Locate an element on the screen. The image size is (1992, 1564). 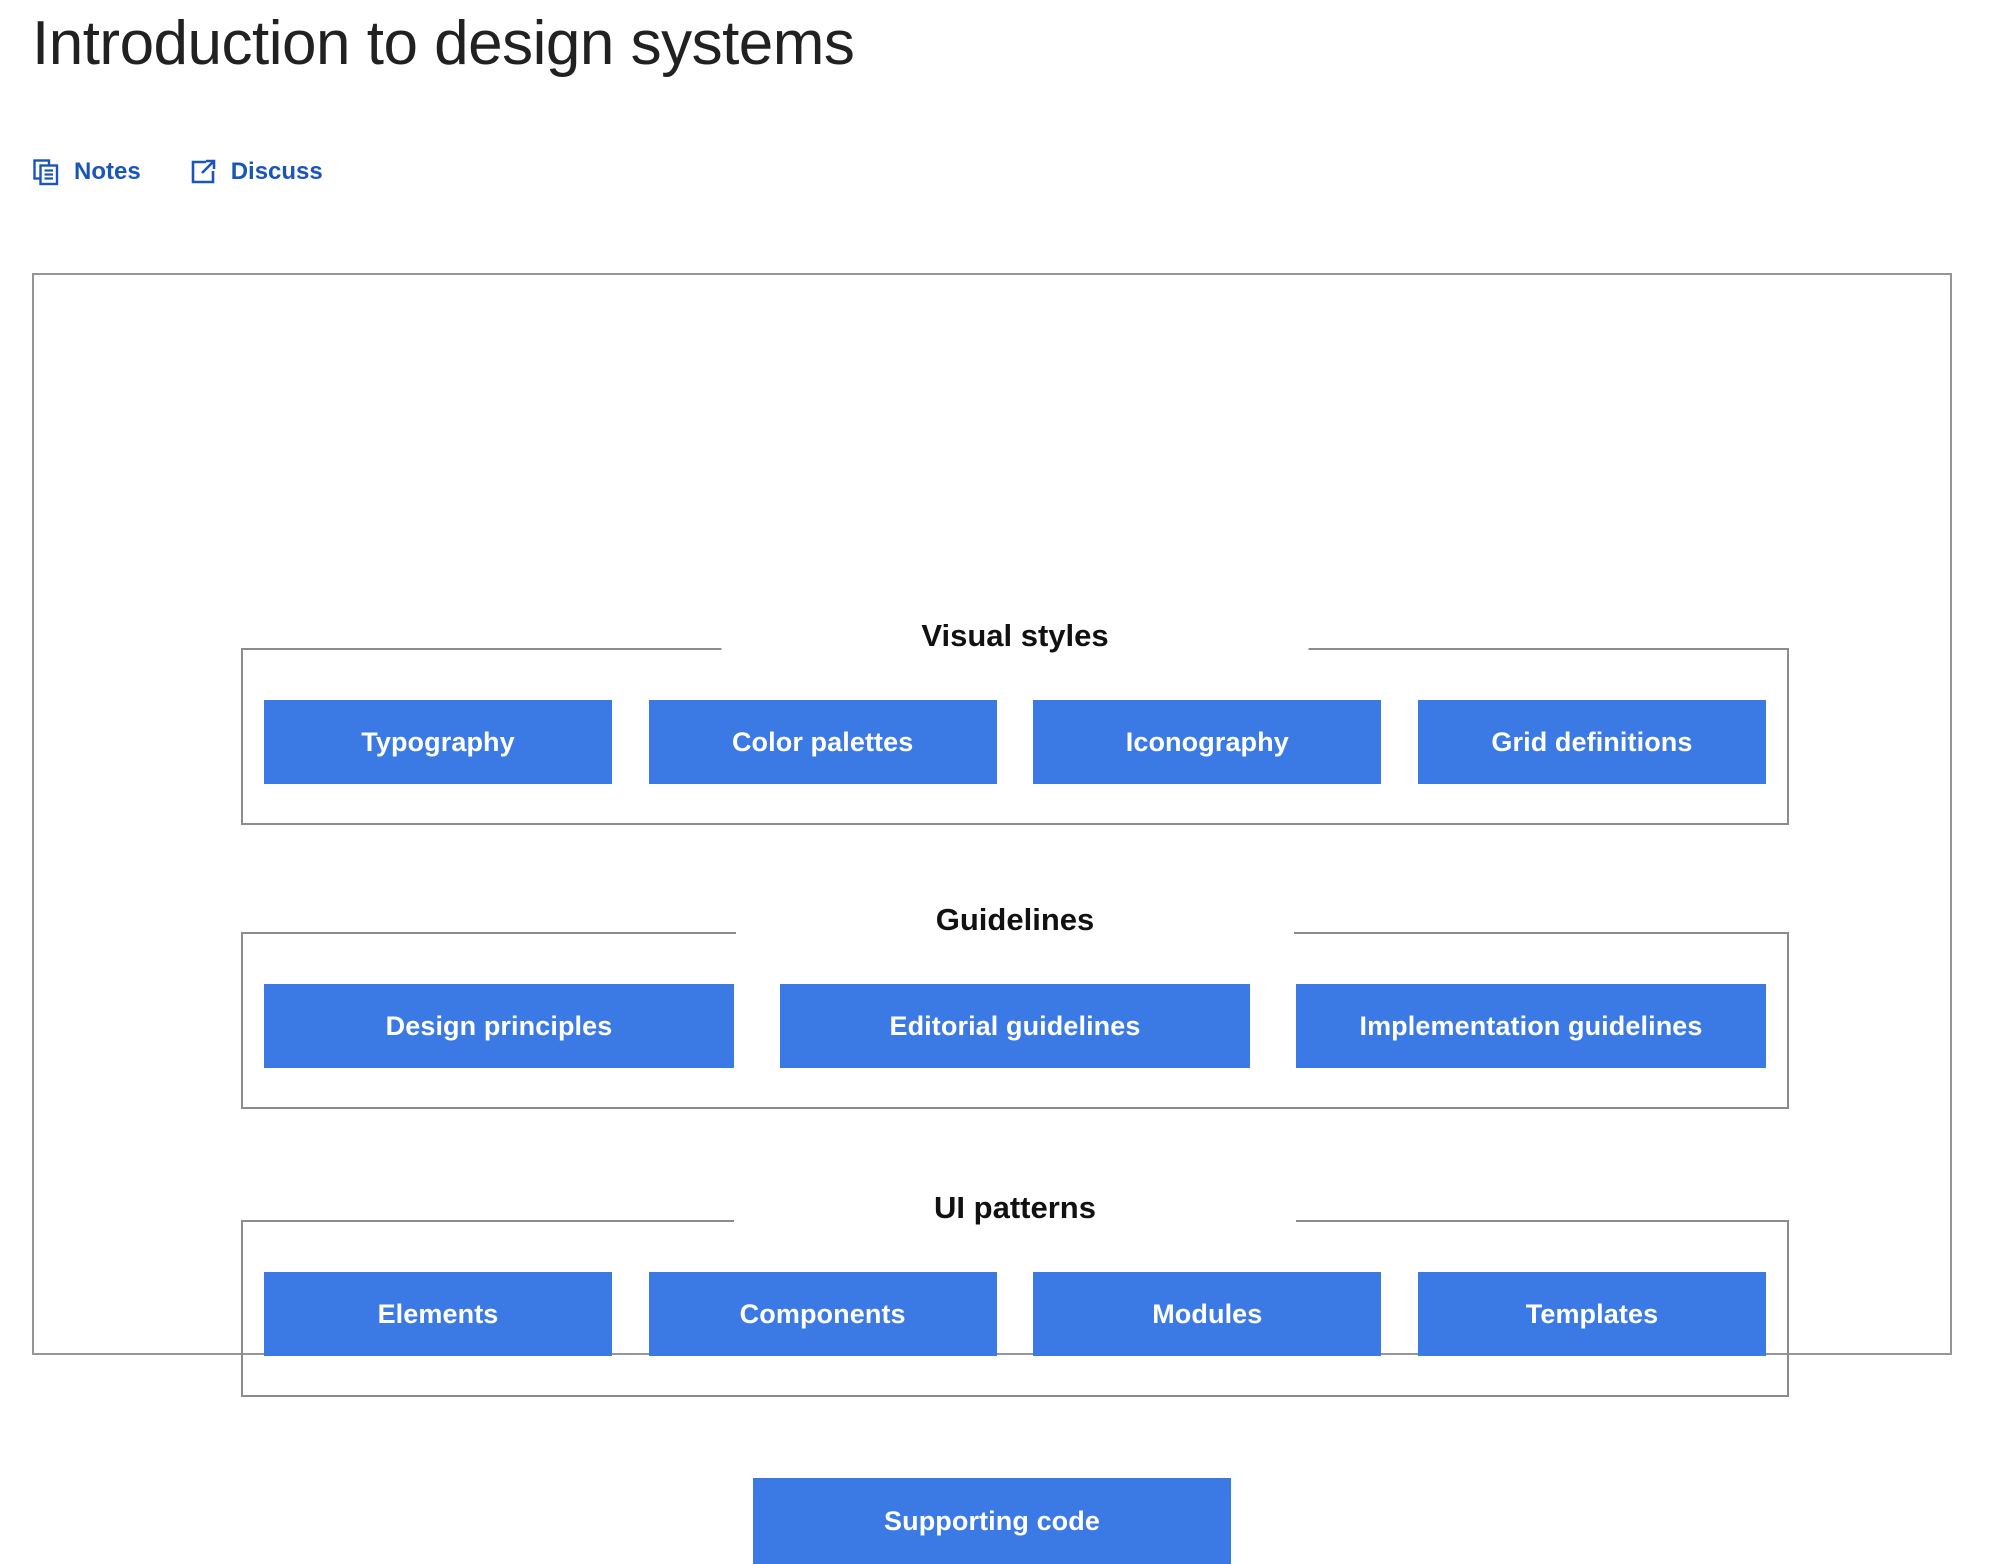
chip-elements: Elements is located at coordinates (438, 1314).